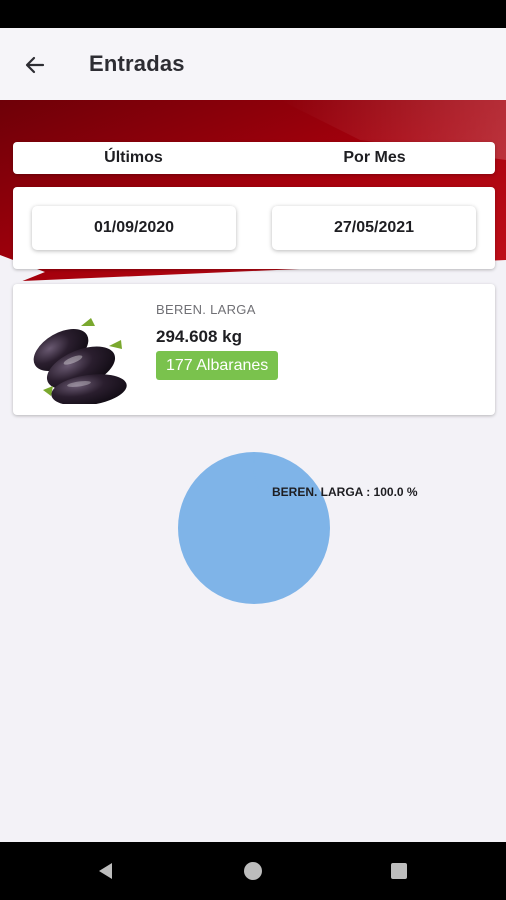 Image resolution: width=506 pixels, height=900 pixels. I want to click on back-button, so click(35, 65).